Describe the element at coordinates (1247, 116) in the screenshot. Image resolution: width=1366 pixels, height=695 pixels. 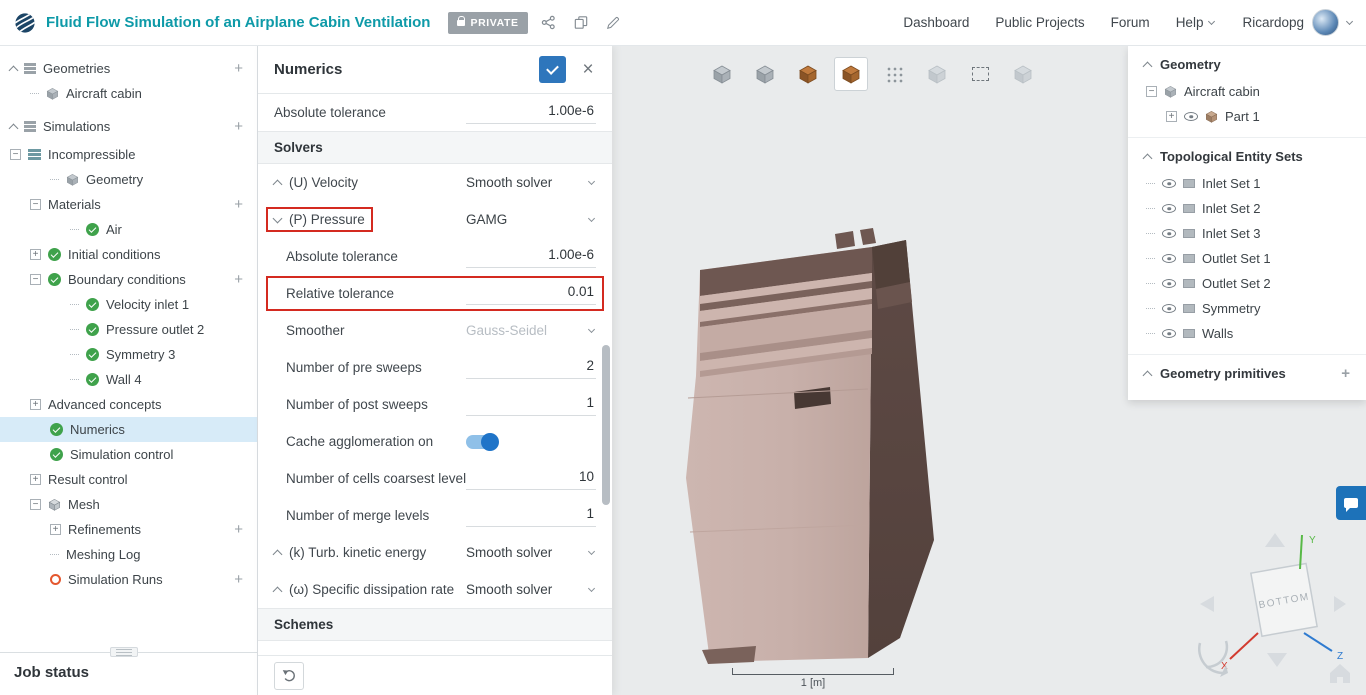
I see `panel-item-part-1: Part 1` at that location.